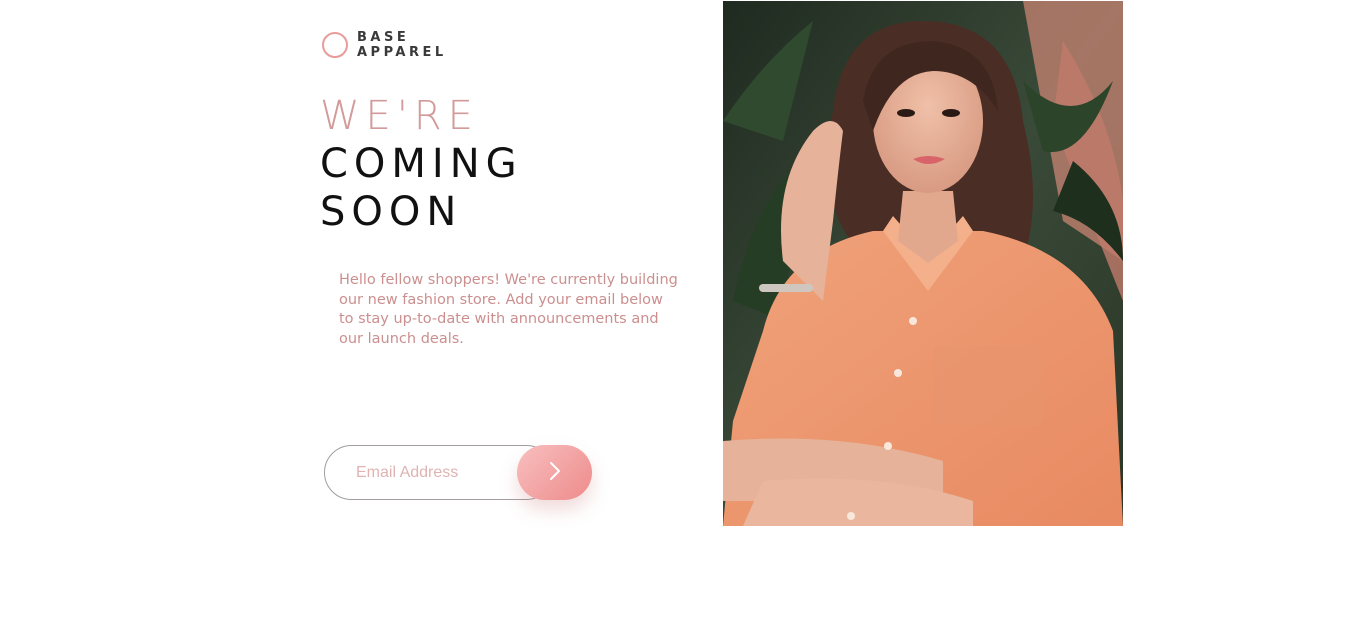  I want to click on submit-button, so click(554, 472).